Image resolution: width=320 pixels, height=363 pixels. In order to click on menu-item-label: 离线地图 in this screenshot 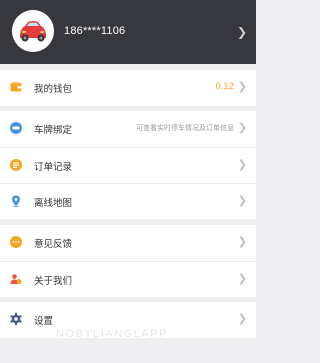, I will do `click(53, 203)`.